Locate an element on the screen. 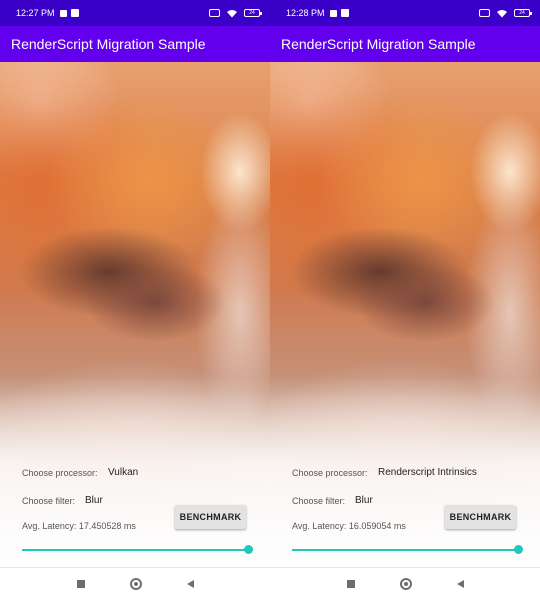 The width and height of the screenshot is (540, 600). status-time: 12:27 PM is located at coordinates (35, 13).